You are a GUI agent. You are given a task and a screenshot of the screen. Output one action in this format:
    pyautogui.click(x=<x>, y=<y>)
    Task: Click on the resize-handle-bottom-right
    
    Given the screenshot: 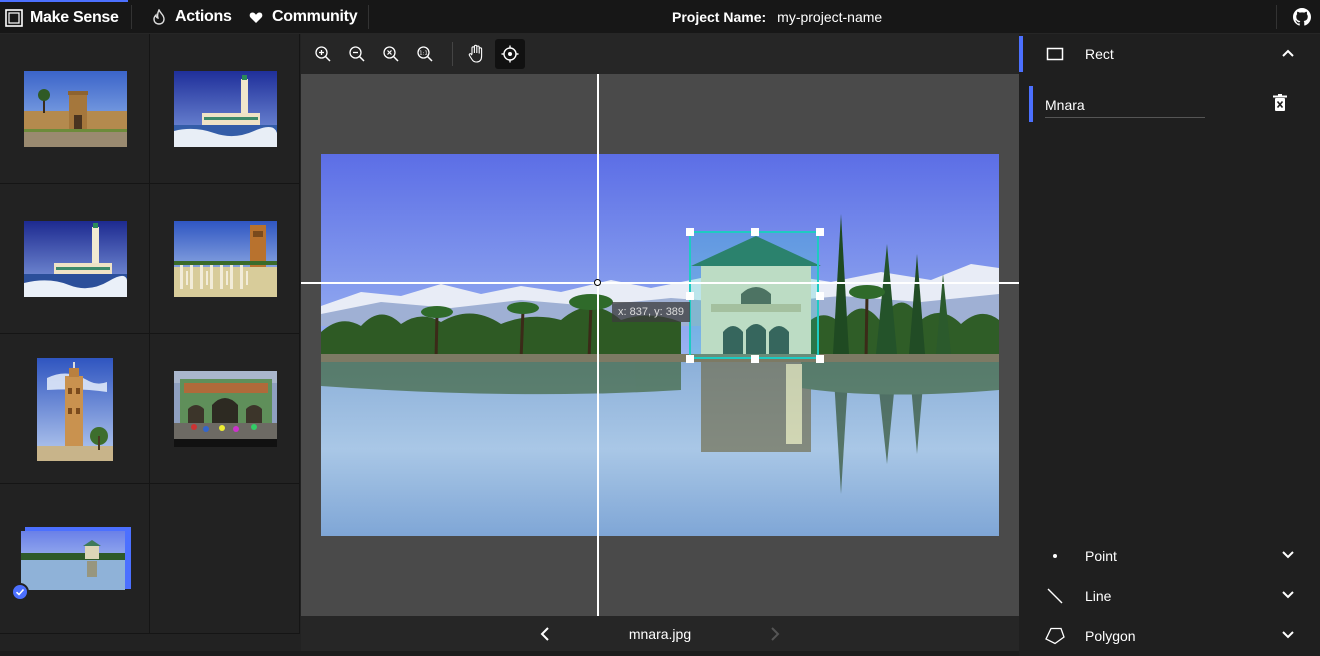 What is the action you would take?
    pyautogui.click(x=820, y=359)
    